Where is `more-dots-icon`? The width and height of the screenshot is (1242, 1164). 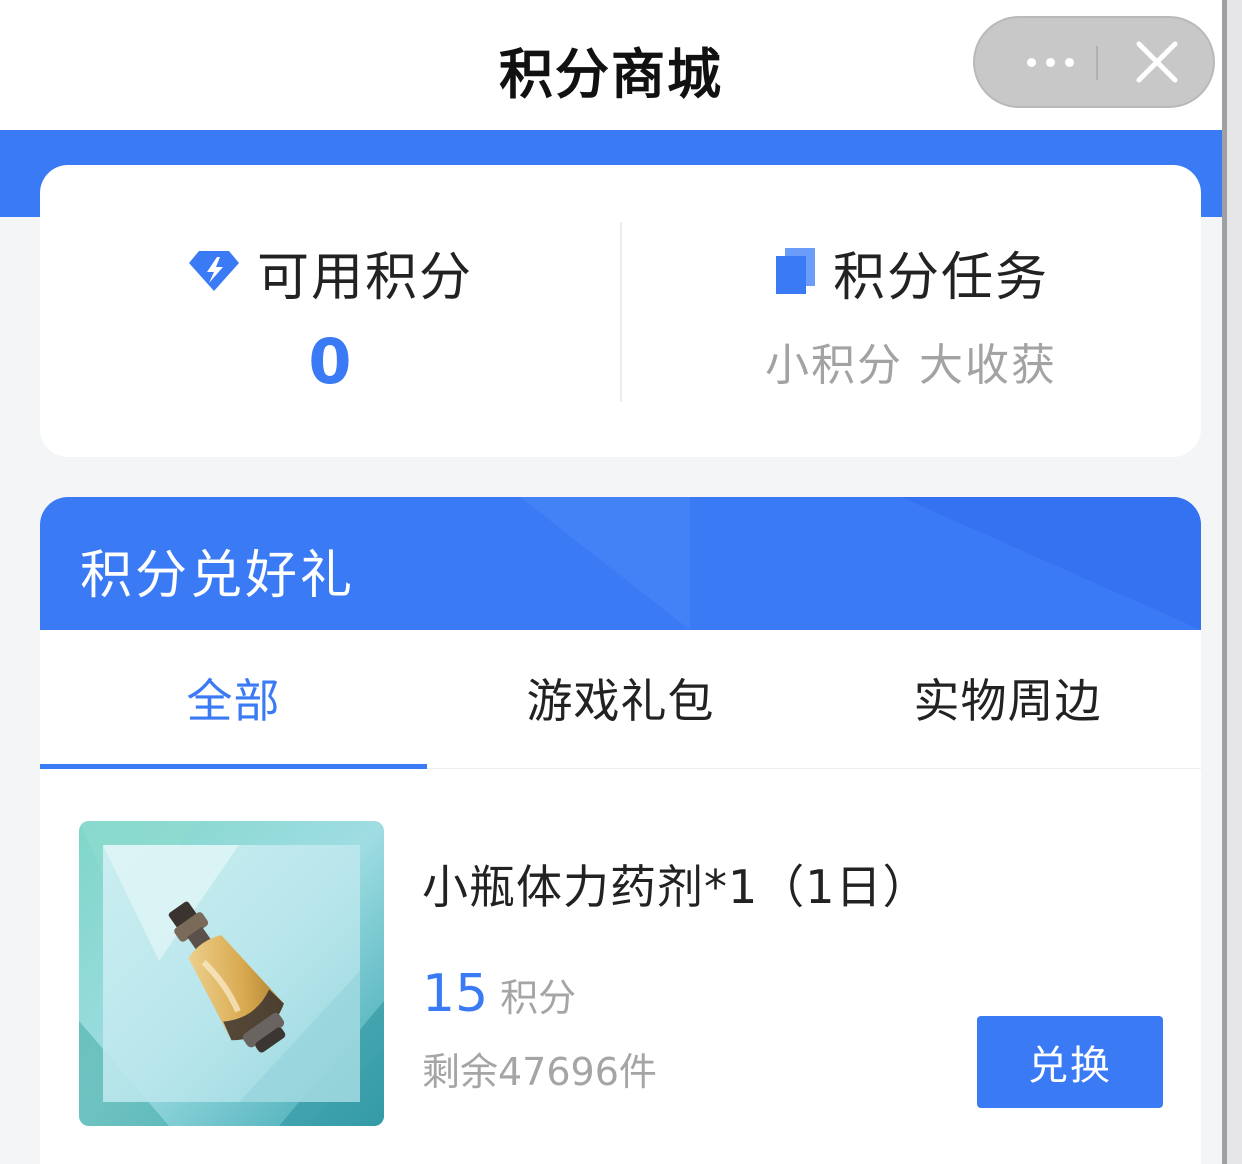 more-dots-icon is located at coordinates (1050, 62).